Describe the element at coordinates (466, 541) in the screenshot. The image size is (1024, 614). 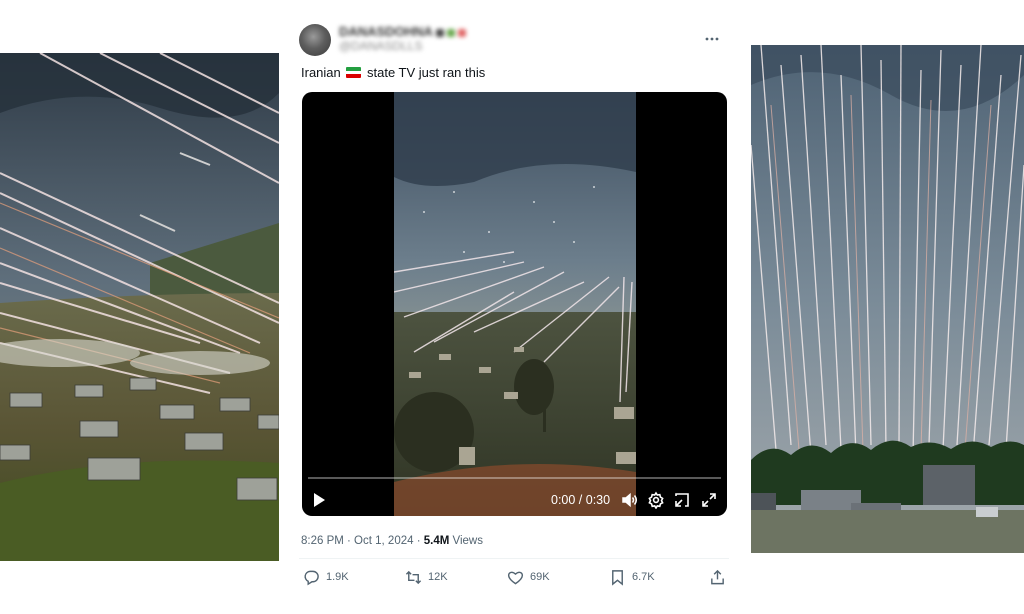
I see `views-label: Views` at that location.